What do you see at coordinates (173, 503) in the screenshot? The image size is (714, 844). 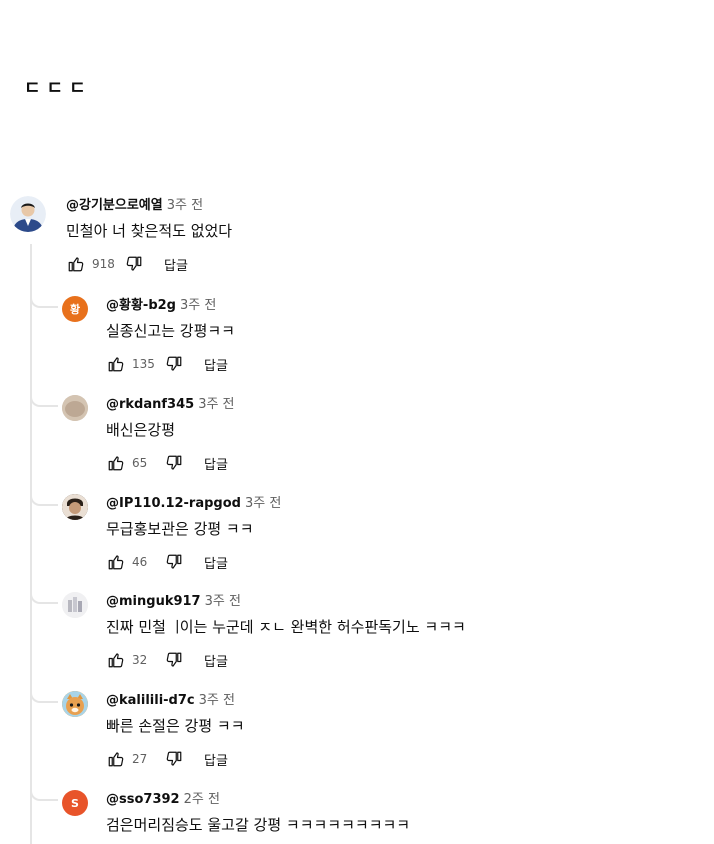 I see `comment-author: @IP110.12-rapgod` at bounding box center [173, 503].